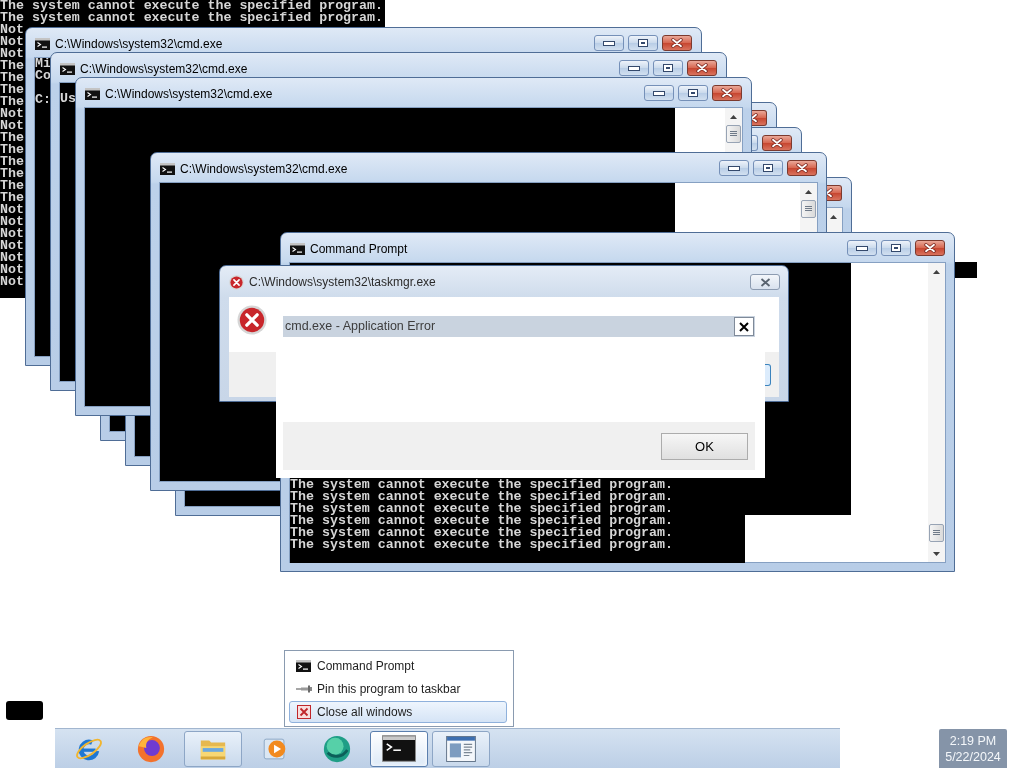  I want to click on jump-list-item: Command Prompt, so click(398, 666).